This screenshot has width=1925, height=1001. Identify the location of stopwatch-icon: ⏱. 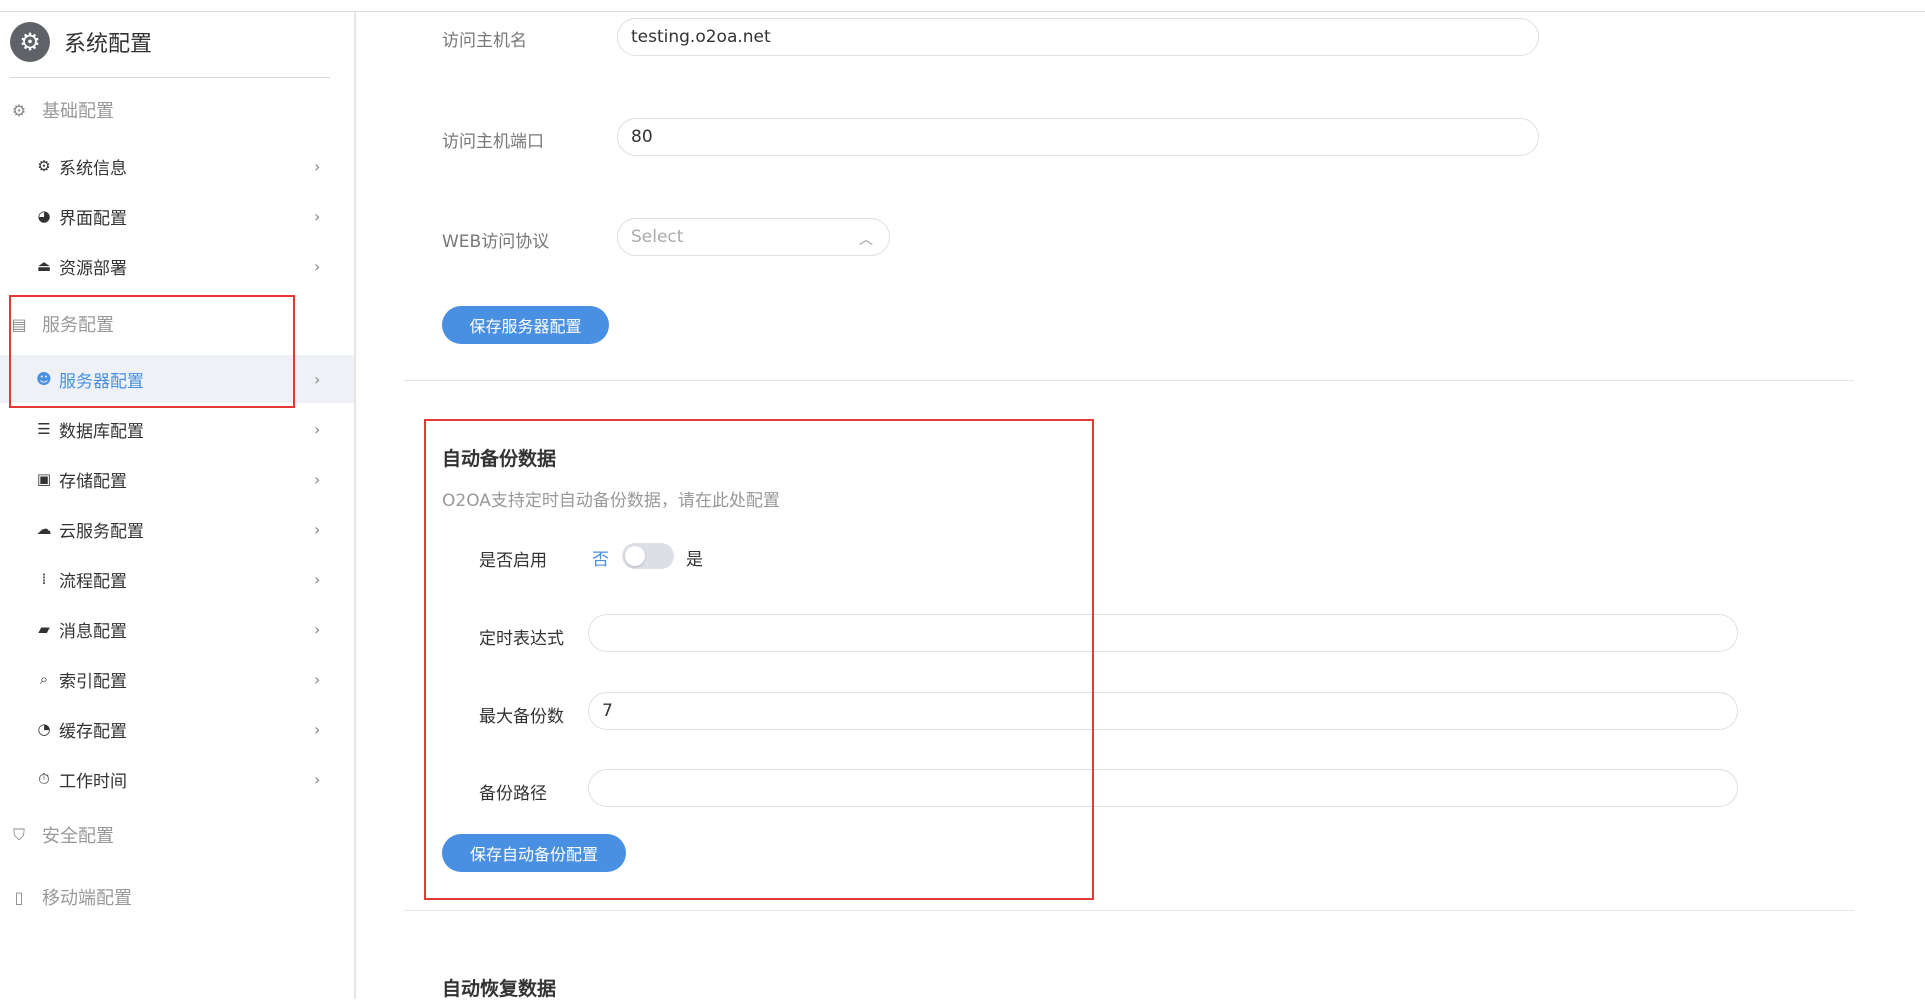
(44, 779).